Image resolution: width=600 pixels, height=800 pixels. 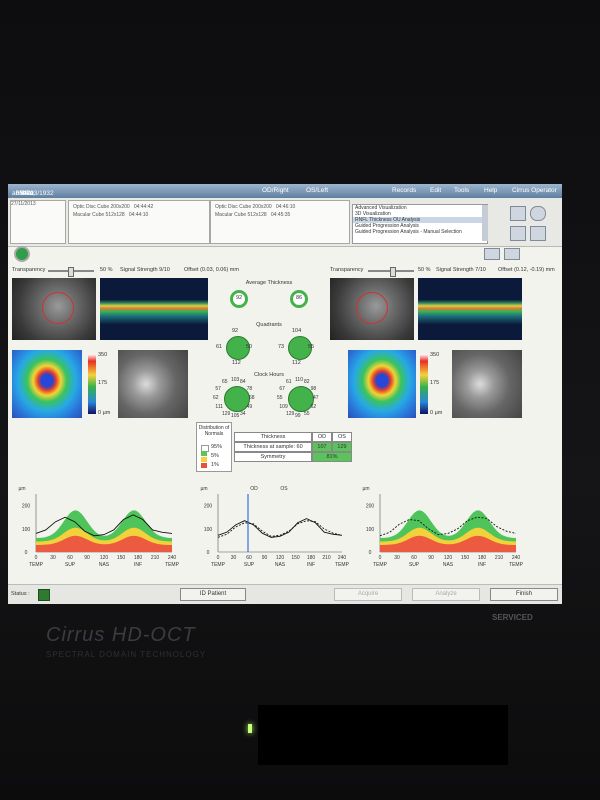 I want to click on legend-od-label: OD, so click(x=254, y=489).